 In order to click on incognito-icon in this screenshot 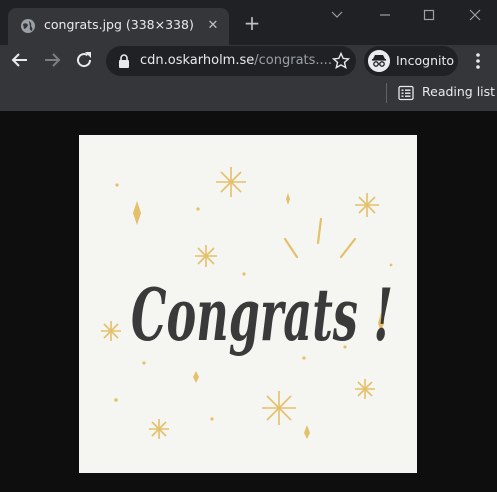, I will do `click(379, 61)`.